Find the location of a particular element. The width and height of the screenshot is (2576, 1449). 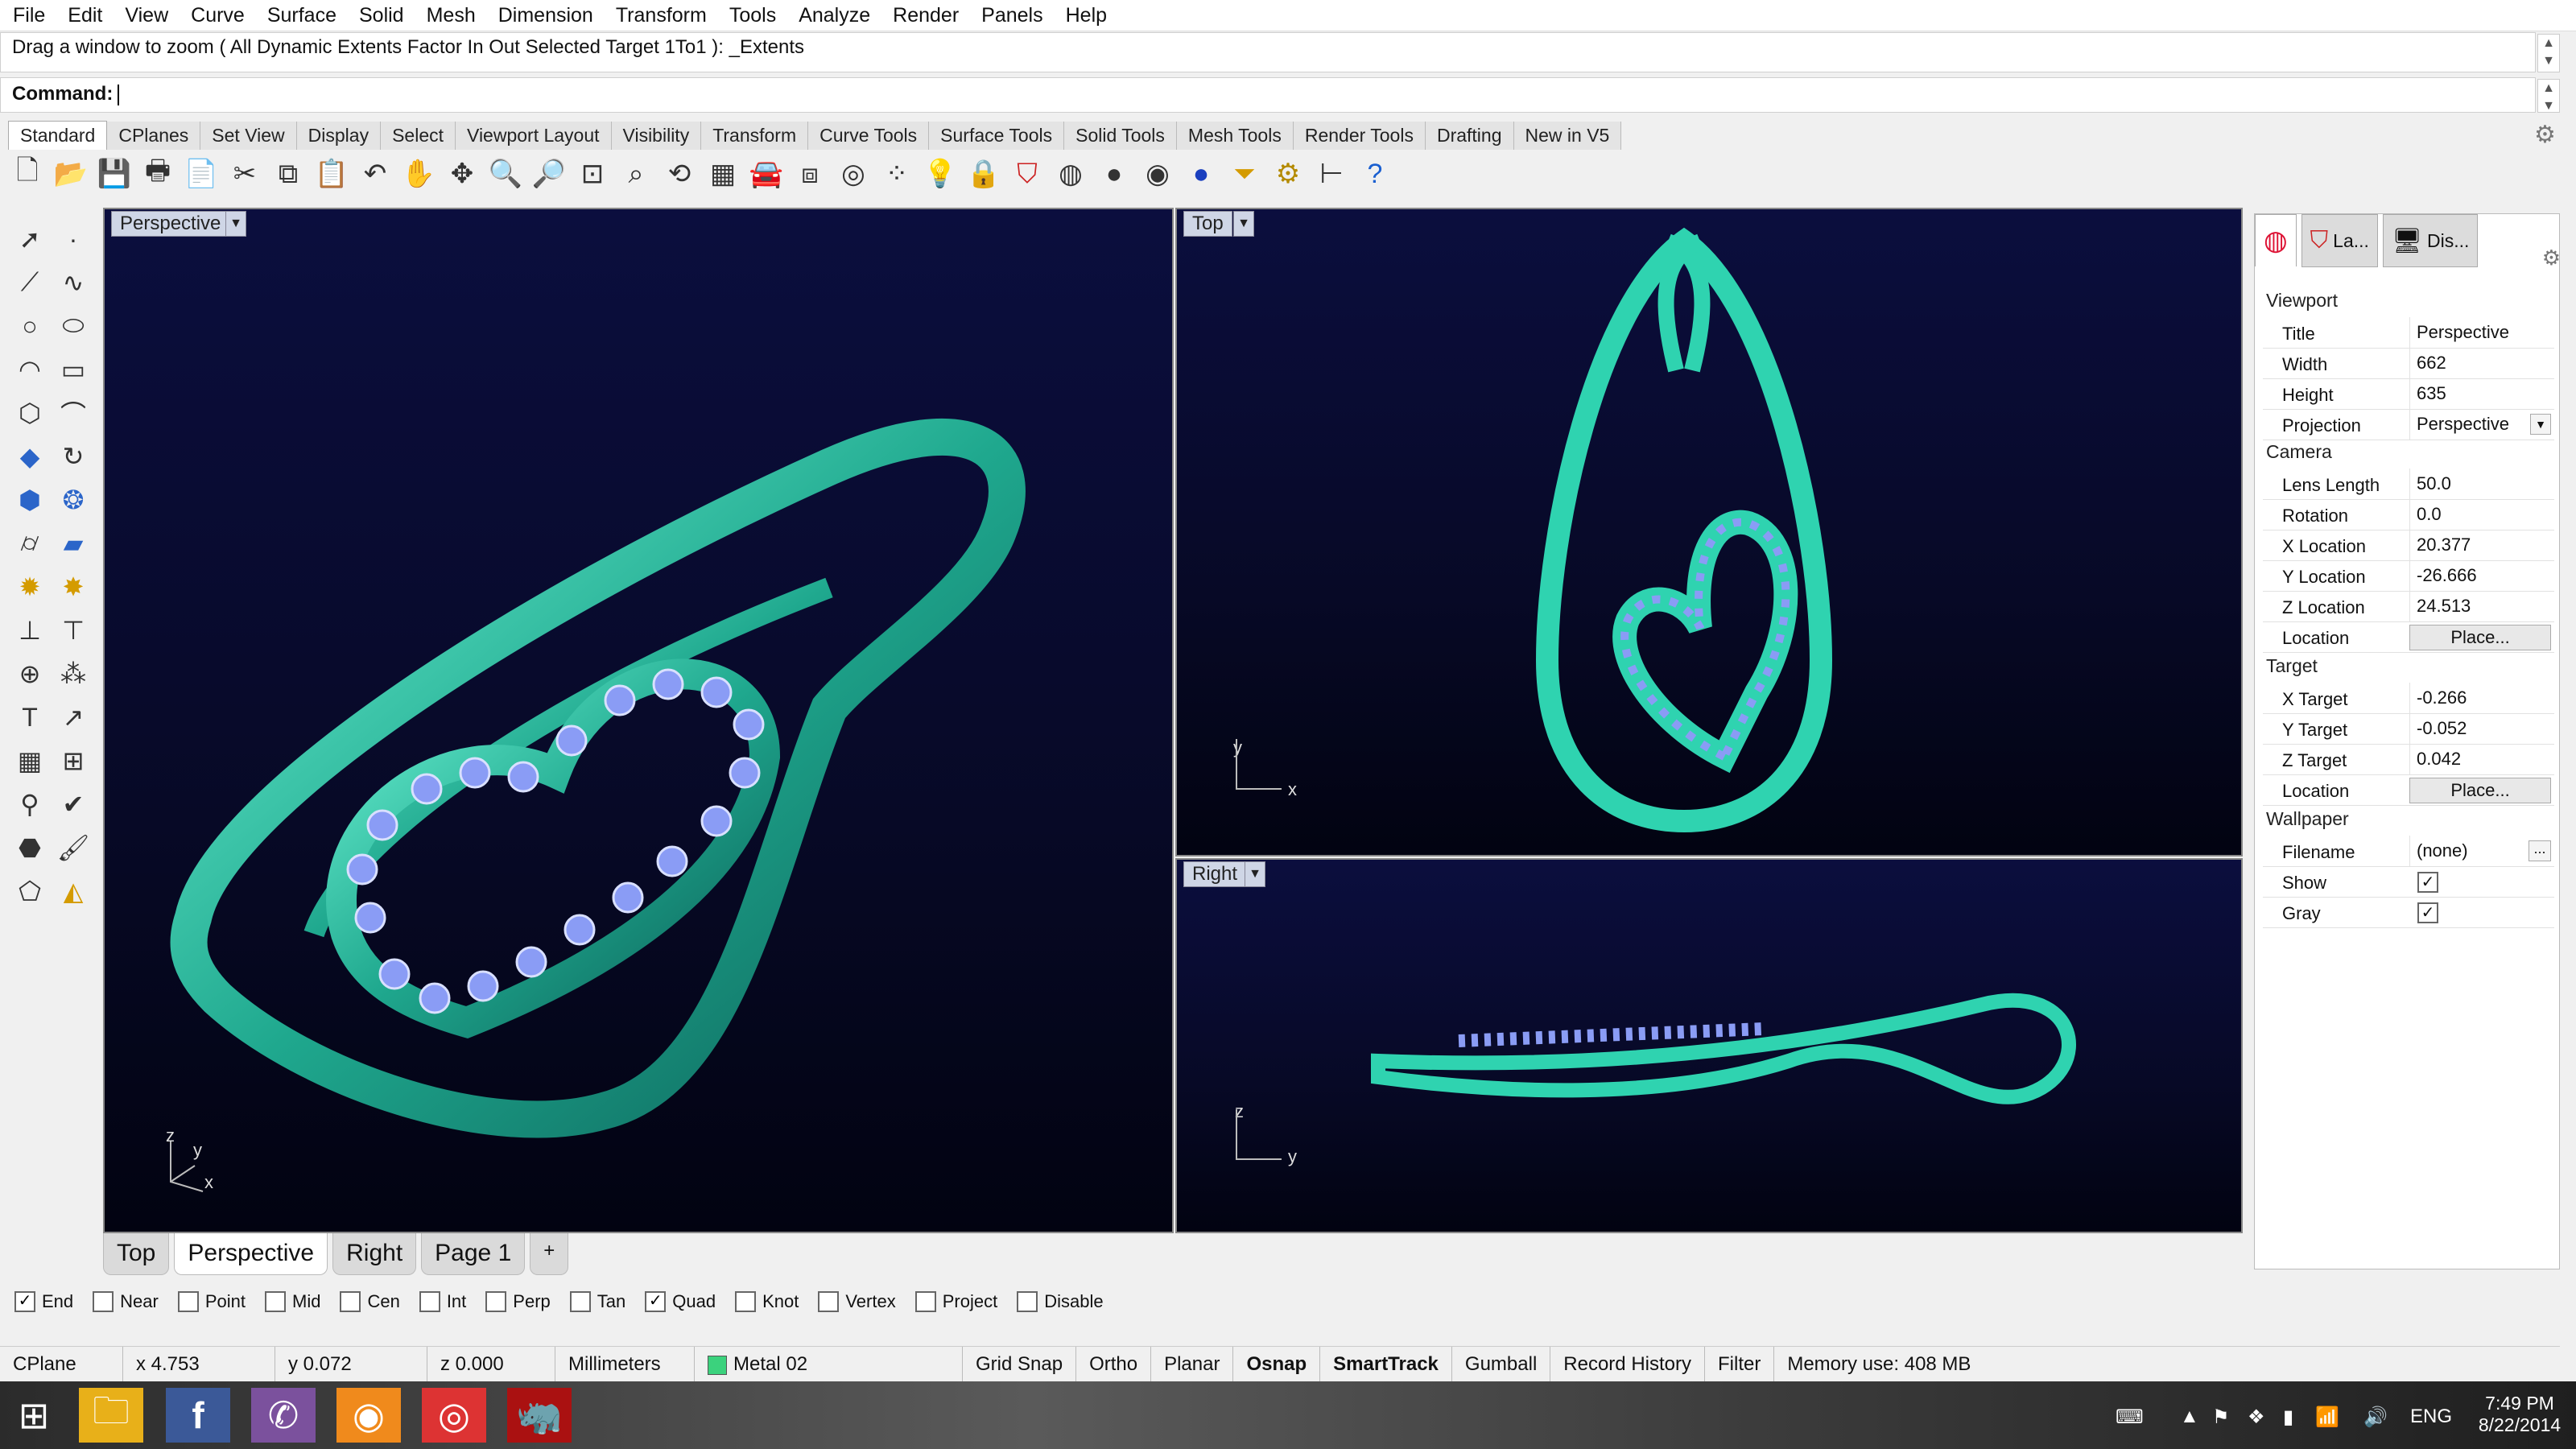

prop-y-location-value: -26.666 is located at coordinates (2481, 575).